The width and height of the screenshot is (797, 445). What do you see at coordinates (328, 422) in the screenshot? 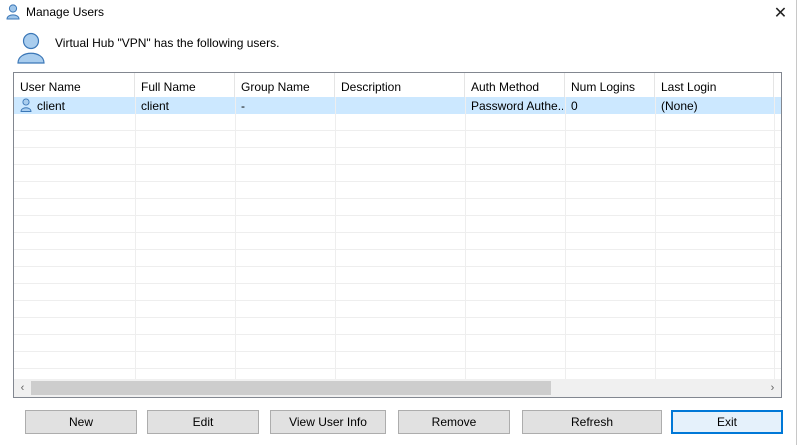
I see `view-user-info-button: View User Info` at bounding box center [328, 422].